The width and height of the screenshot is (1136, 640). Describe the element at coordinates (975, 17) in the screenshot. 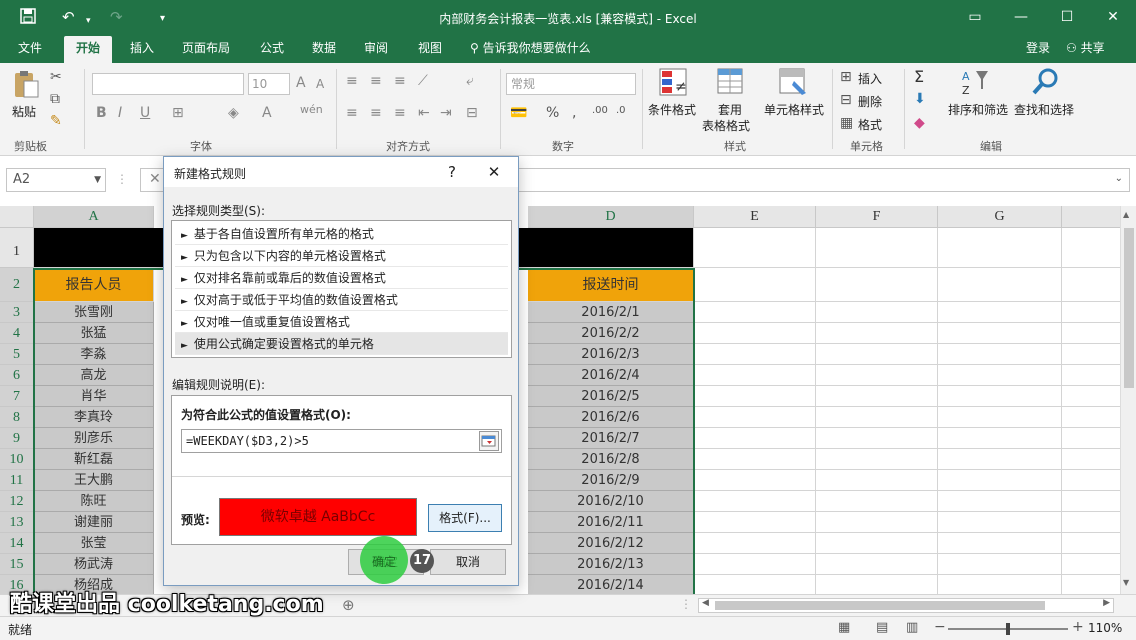

I see `ribbon-display-icon: ▭` at that location.